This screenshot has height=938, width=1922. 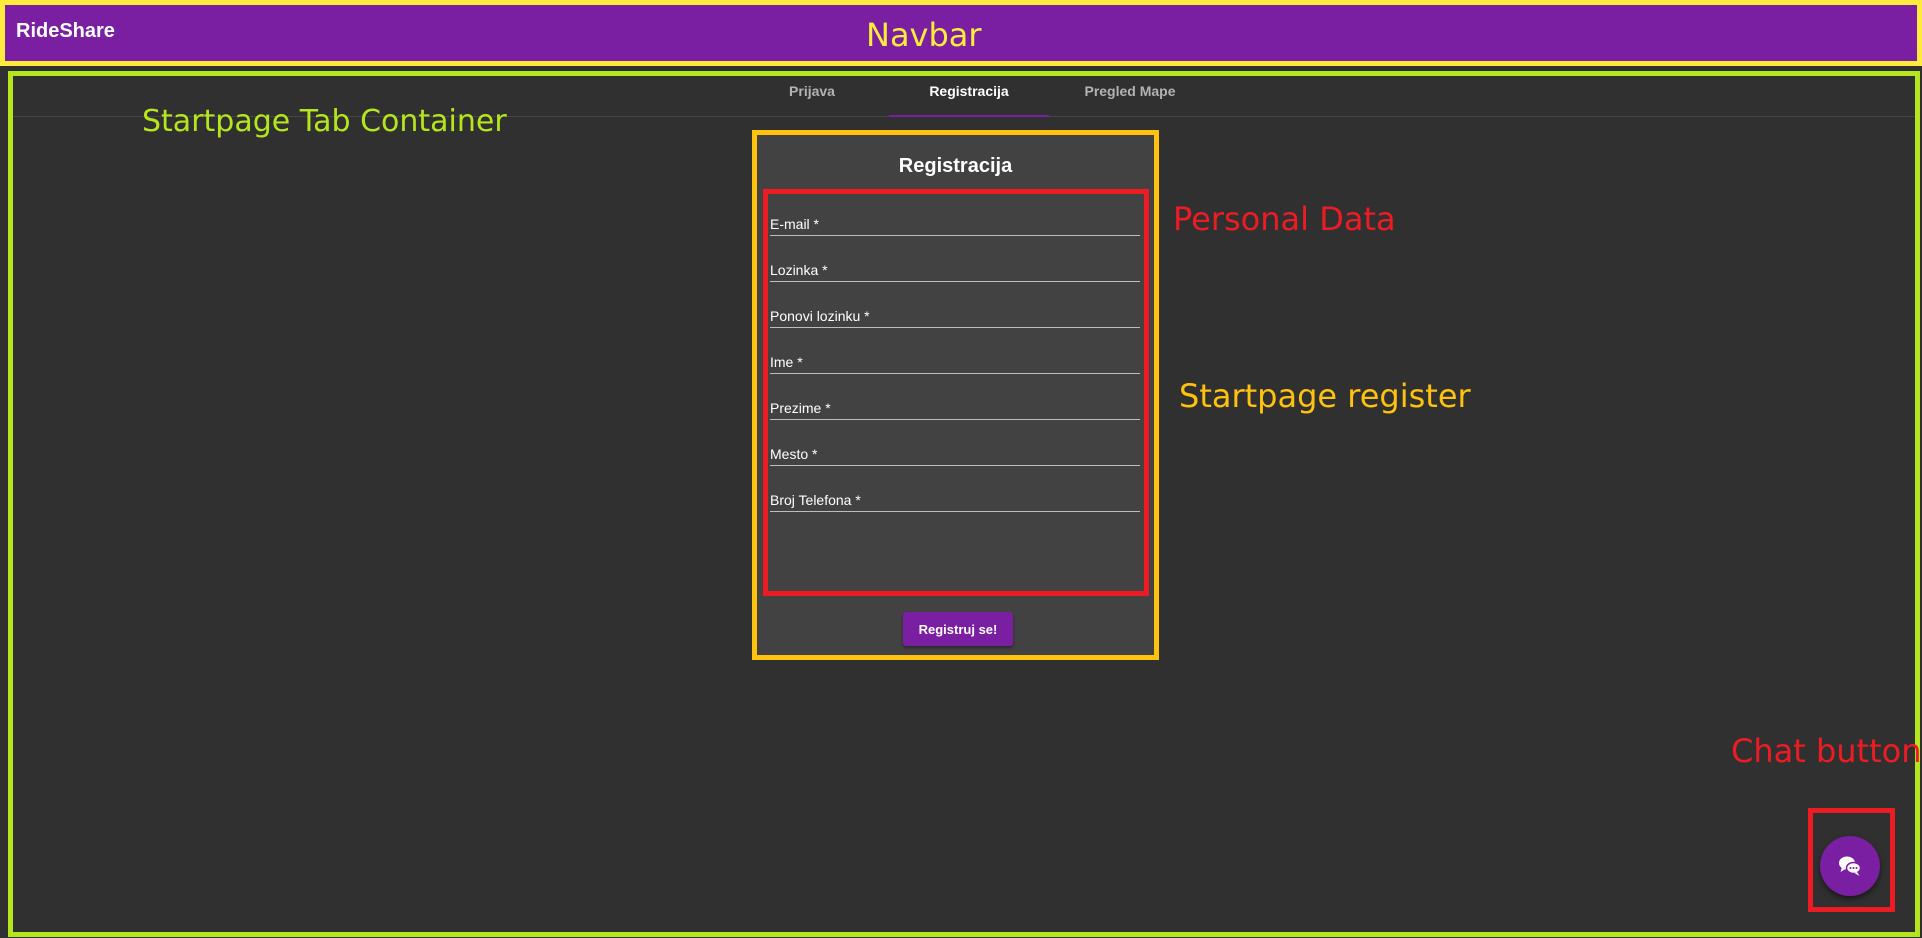 What do you see at coordinates (1284, 219) in the screenshot?
I see `annotation-personal-data: Personal Data` at bounding box center [1284, 219].